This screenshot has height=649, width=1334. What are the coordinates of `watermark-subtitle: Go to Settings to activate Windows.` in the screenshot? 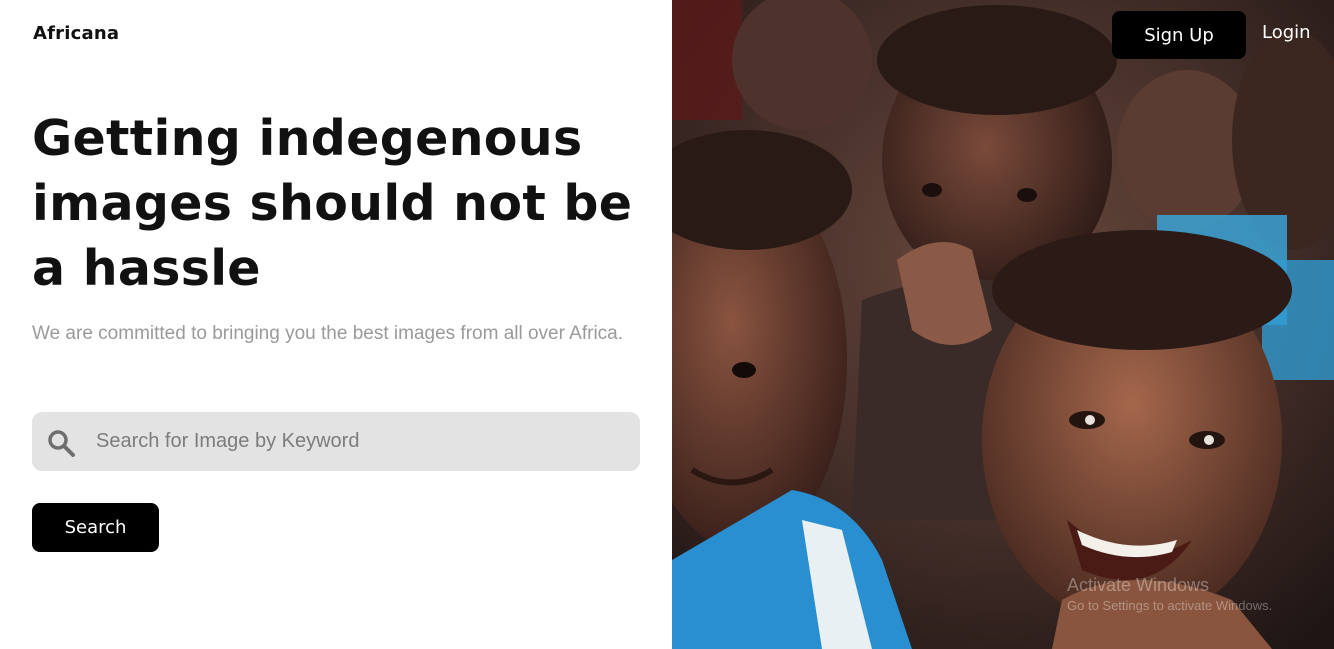 It's located at (1170, 605).